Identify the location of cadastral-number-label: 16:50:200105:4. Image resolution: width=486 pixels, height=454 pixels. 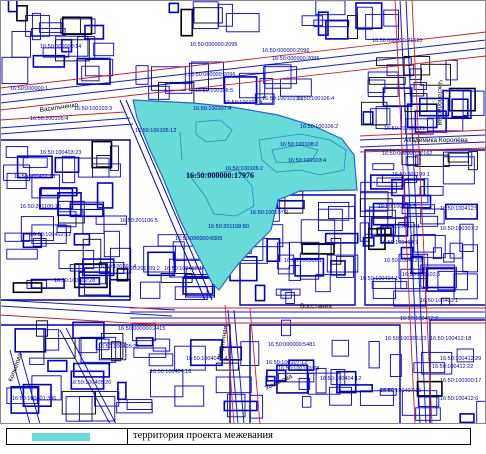
(49, 119).